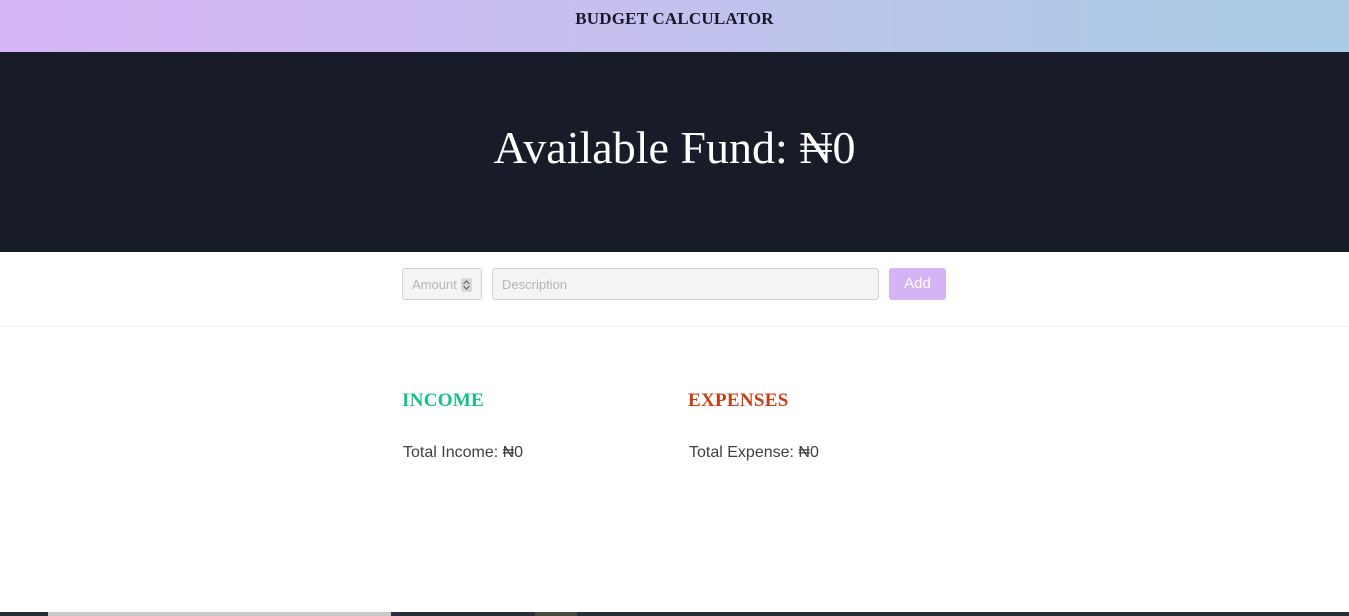  I want to click on number-spinner-icon, so click(466, 285).